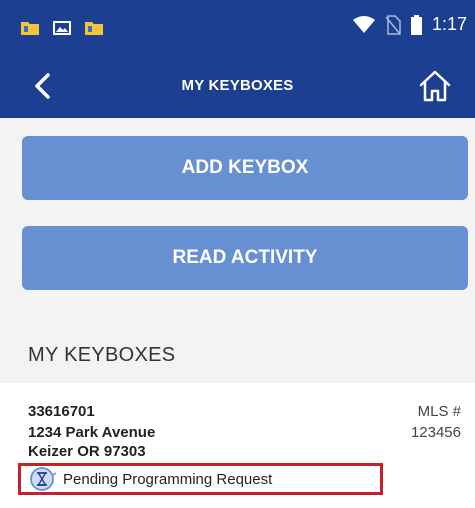  I want to click on page-title: MY KEYBOXES, so click(237, 85).